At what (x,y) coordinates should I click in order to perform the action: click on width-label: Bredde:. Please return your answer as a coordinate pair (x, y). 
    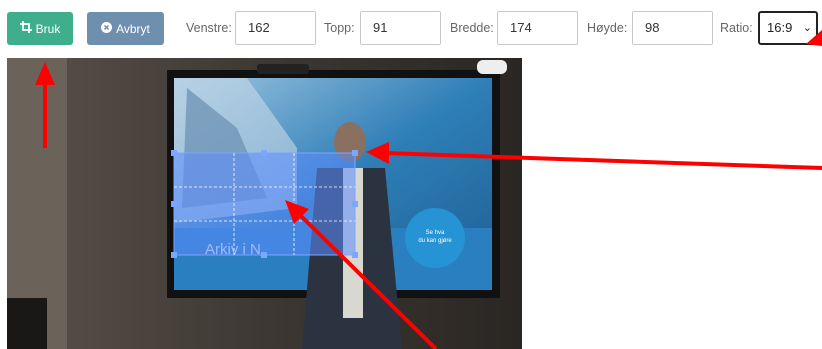
    Looking at the image, I should click on (472, 28).